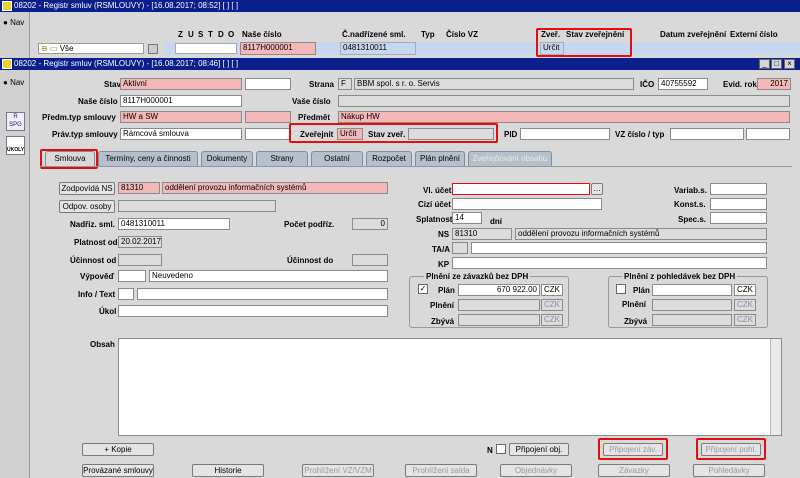 The width and height of the screenshot is (800, 478). I want to click on pid-field, so click(565, 134).